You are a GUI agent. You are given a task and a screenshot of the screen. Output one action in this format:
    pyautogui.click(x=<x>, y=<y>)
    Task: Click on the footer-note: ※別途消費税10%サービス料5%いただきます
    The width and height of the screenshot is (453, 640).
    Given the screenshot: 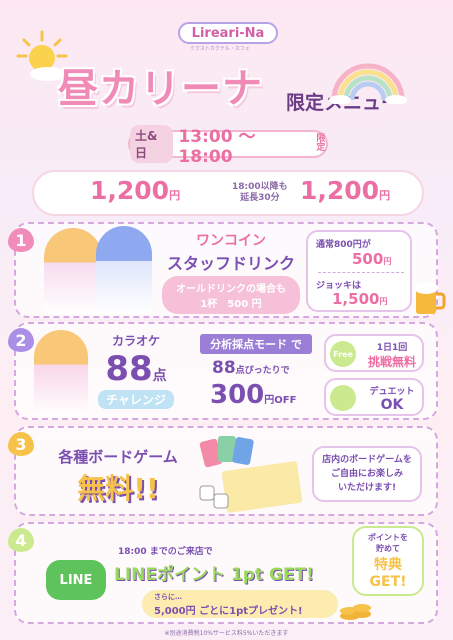 What is the action you would take?
    pyautogui.click(x=226, y=633)
    